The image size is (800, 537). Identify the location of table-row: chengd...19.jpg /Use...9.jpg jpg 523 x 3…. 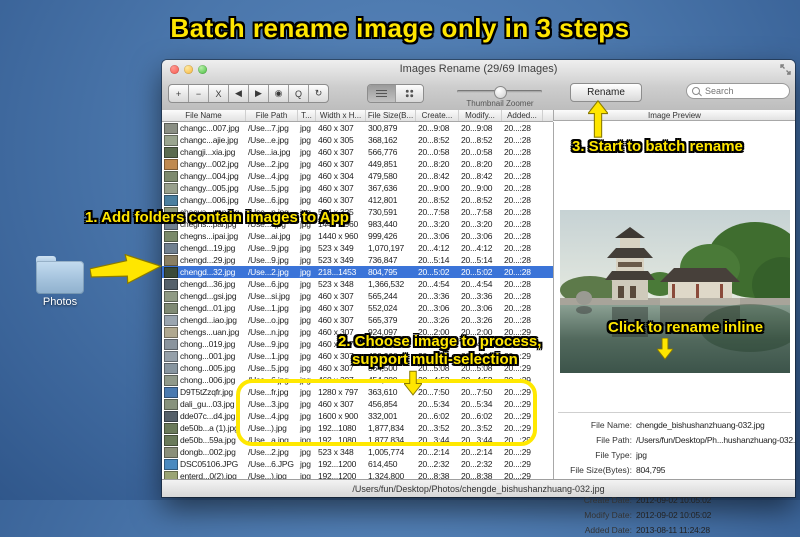
(357, 248).